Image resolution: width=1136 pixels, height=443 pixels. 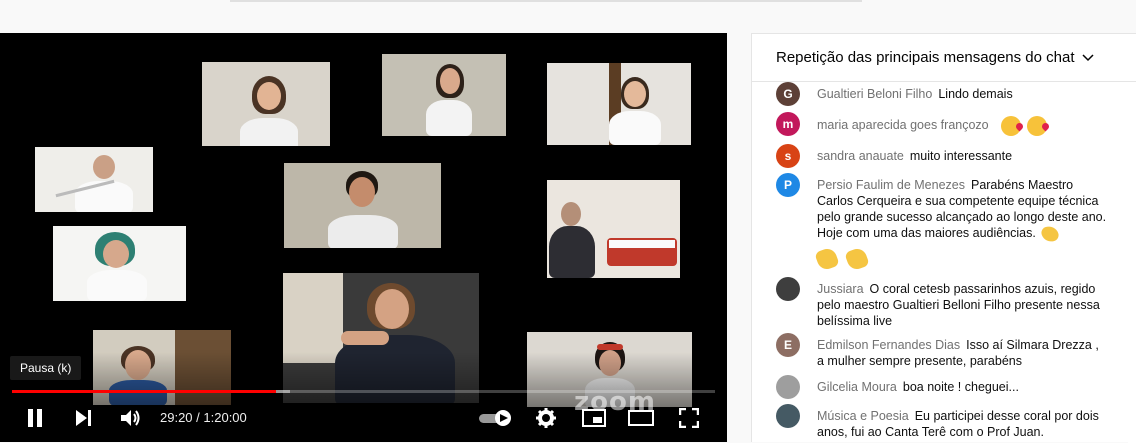 I want to click on avatar: G, so click(x=788, y=94).